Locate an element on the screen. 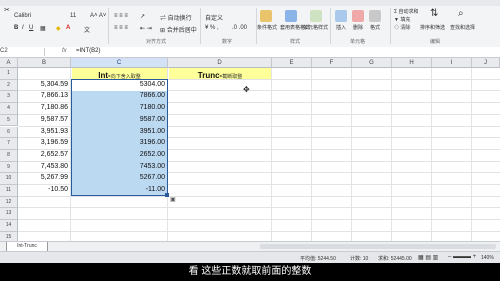  col-header-a: A is located at coordinates (9, 63).